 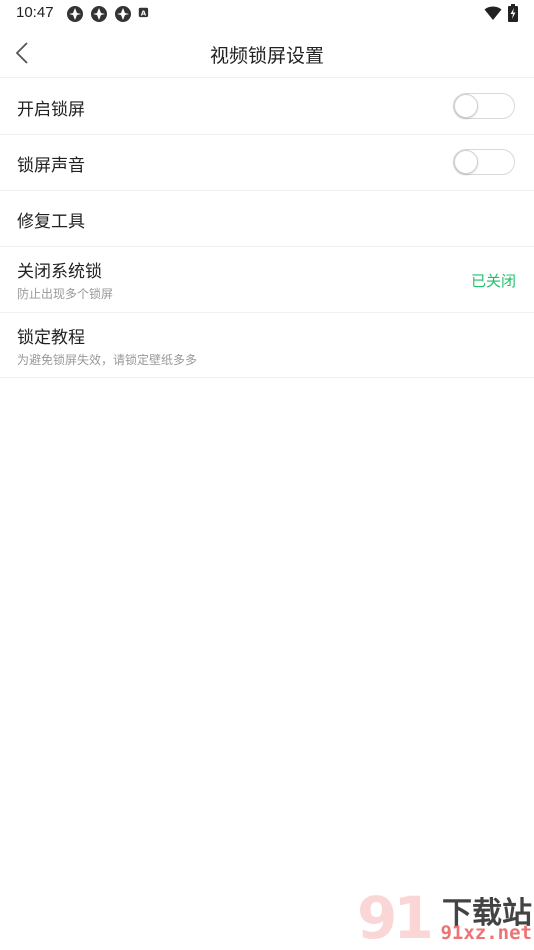 What do you see at coordinates (267, 14) in the screenshot?
I see `status-bar: 10:47 A` at bounding box center [267, 14].